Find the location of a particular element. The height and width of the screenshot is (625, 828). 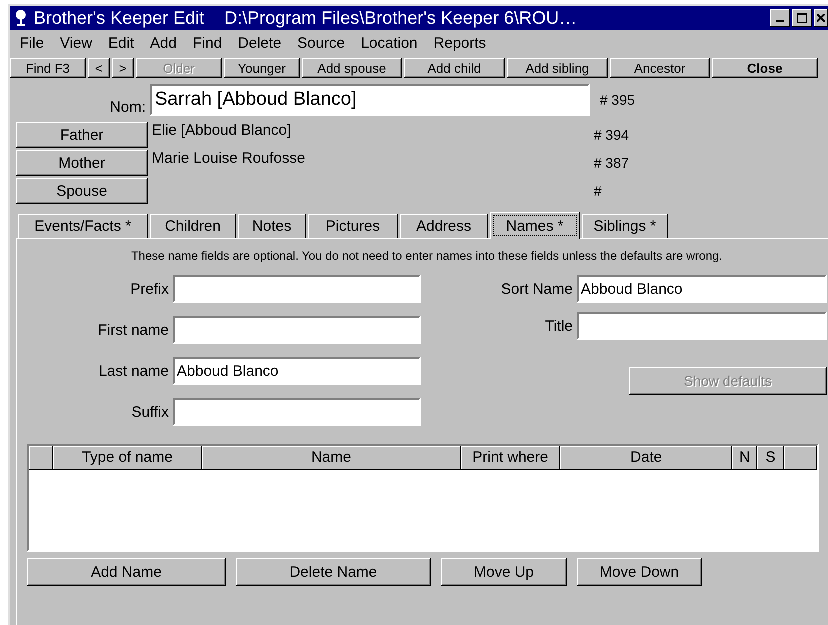

record-number: # 394 is located at coordinates (612, 135).